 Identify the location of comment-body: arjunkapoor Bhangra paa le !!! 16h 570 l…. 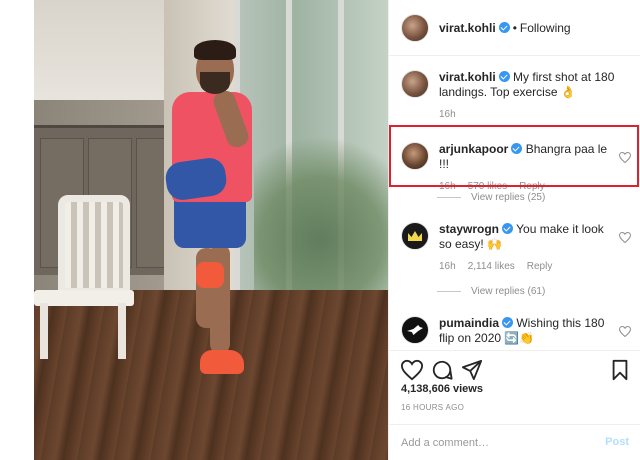
(528, 168).